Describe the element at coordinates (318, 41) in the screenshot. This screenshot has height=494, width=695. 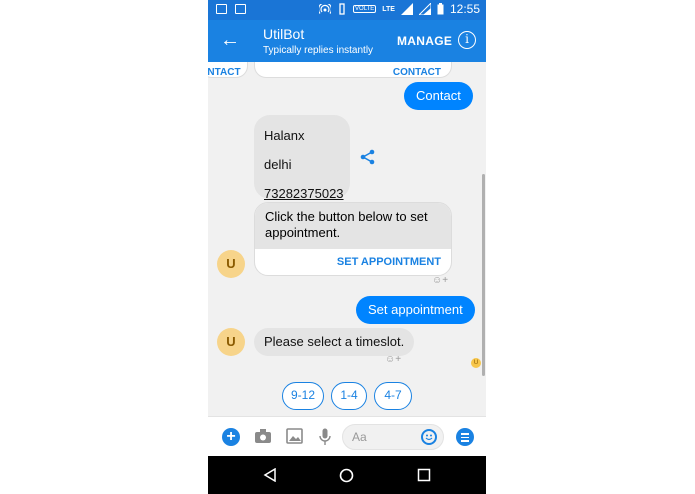
I see `conversation-title-block: UtilBot Typically replies instantly` at that location.